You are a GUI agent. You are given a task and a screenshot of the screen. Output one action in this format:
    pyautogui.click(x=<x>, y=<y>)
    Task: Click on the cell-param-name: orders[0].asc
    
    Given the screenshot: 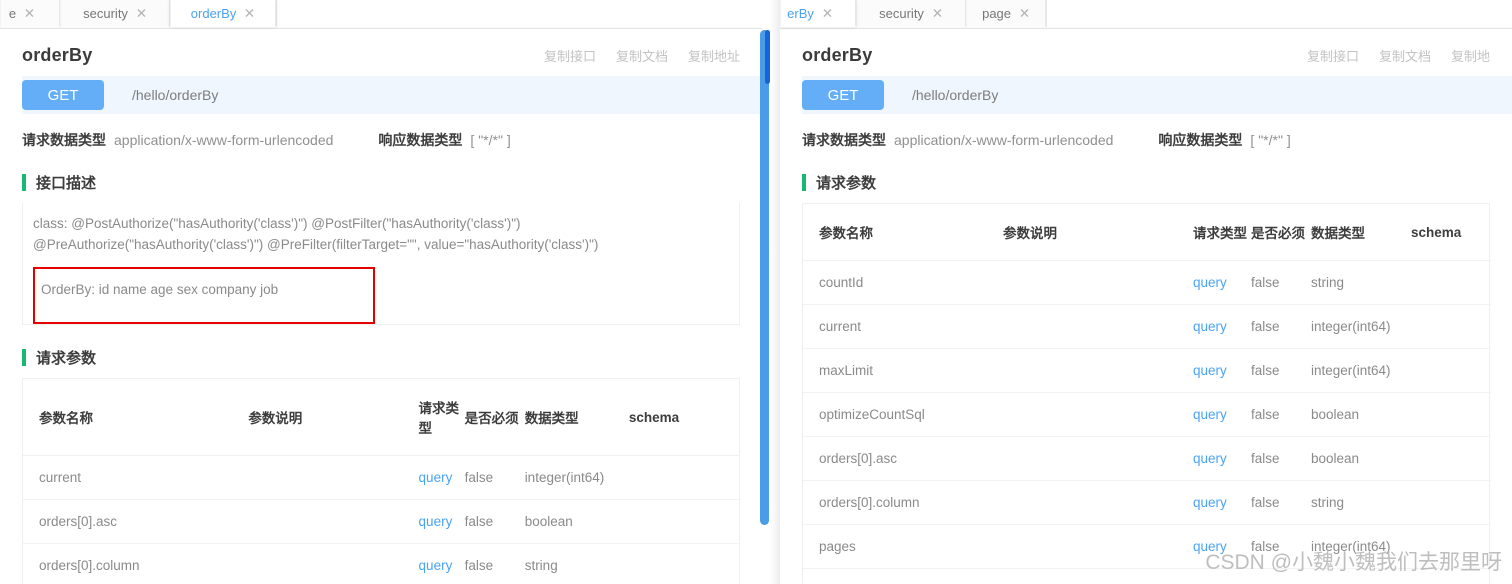 What is the action you would take?
    pyautogui.click(x=903, y=458)
    